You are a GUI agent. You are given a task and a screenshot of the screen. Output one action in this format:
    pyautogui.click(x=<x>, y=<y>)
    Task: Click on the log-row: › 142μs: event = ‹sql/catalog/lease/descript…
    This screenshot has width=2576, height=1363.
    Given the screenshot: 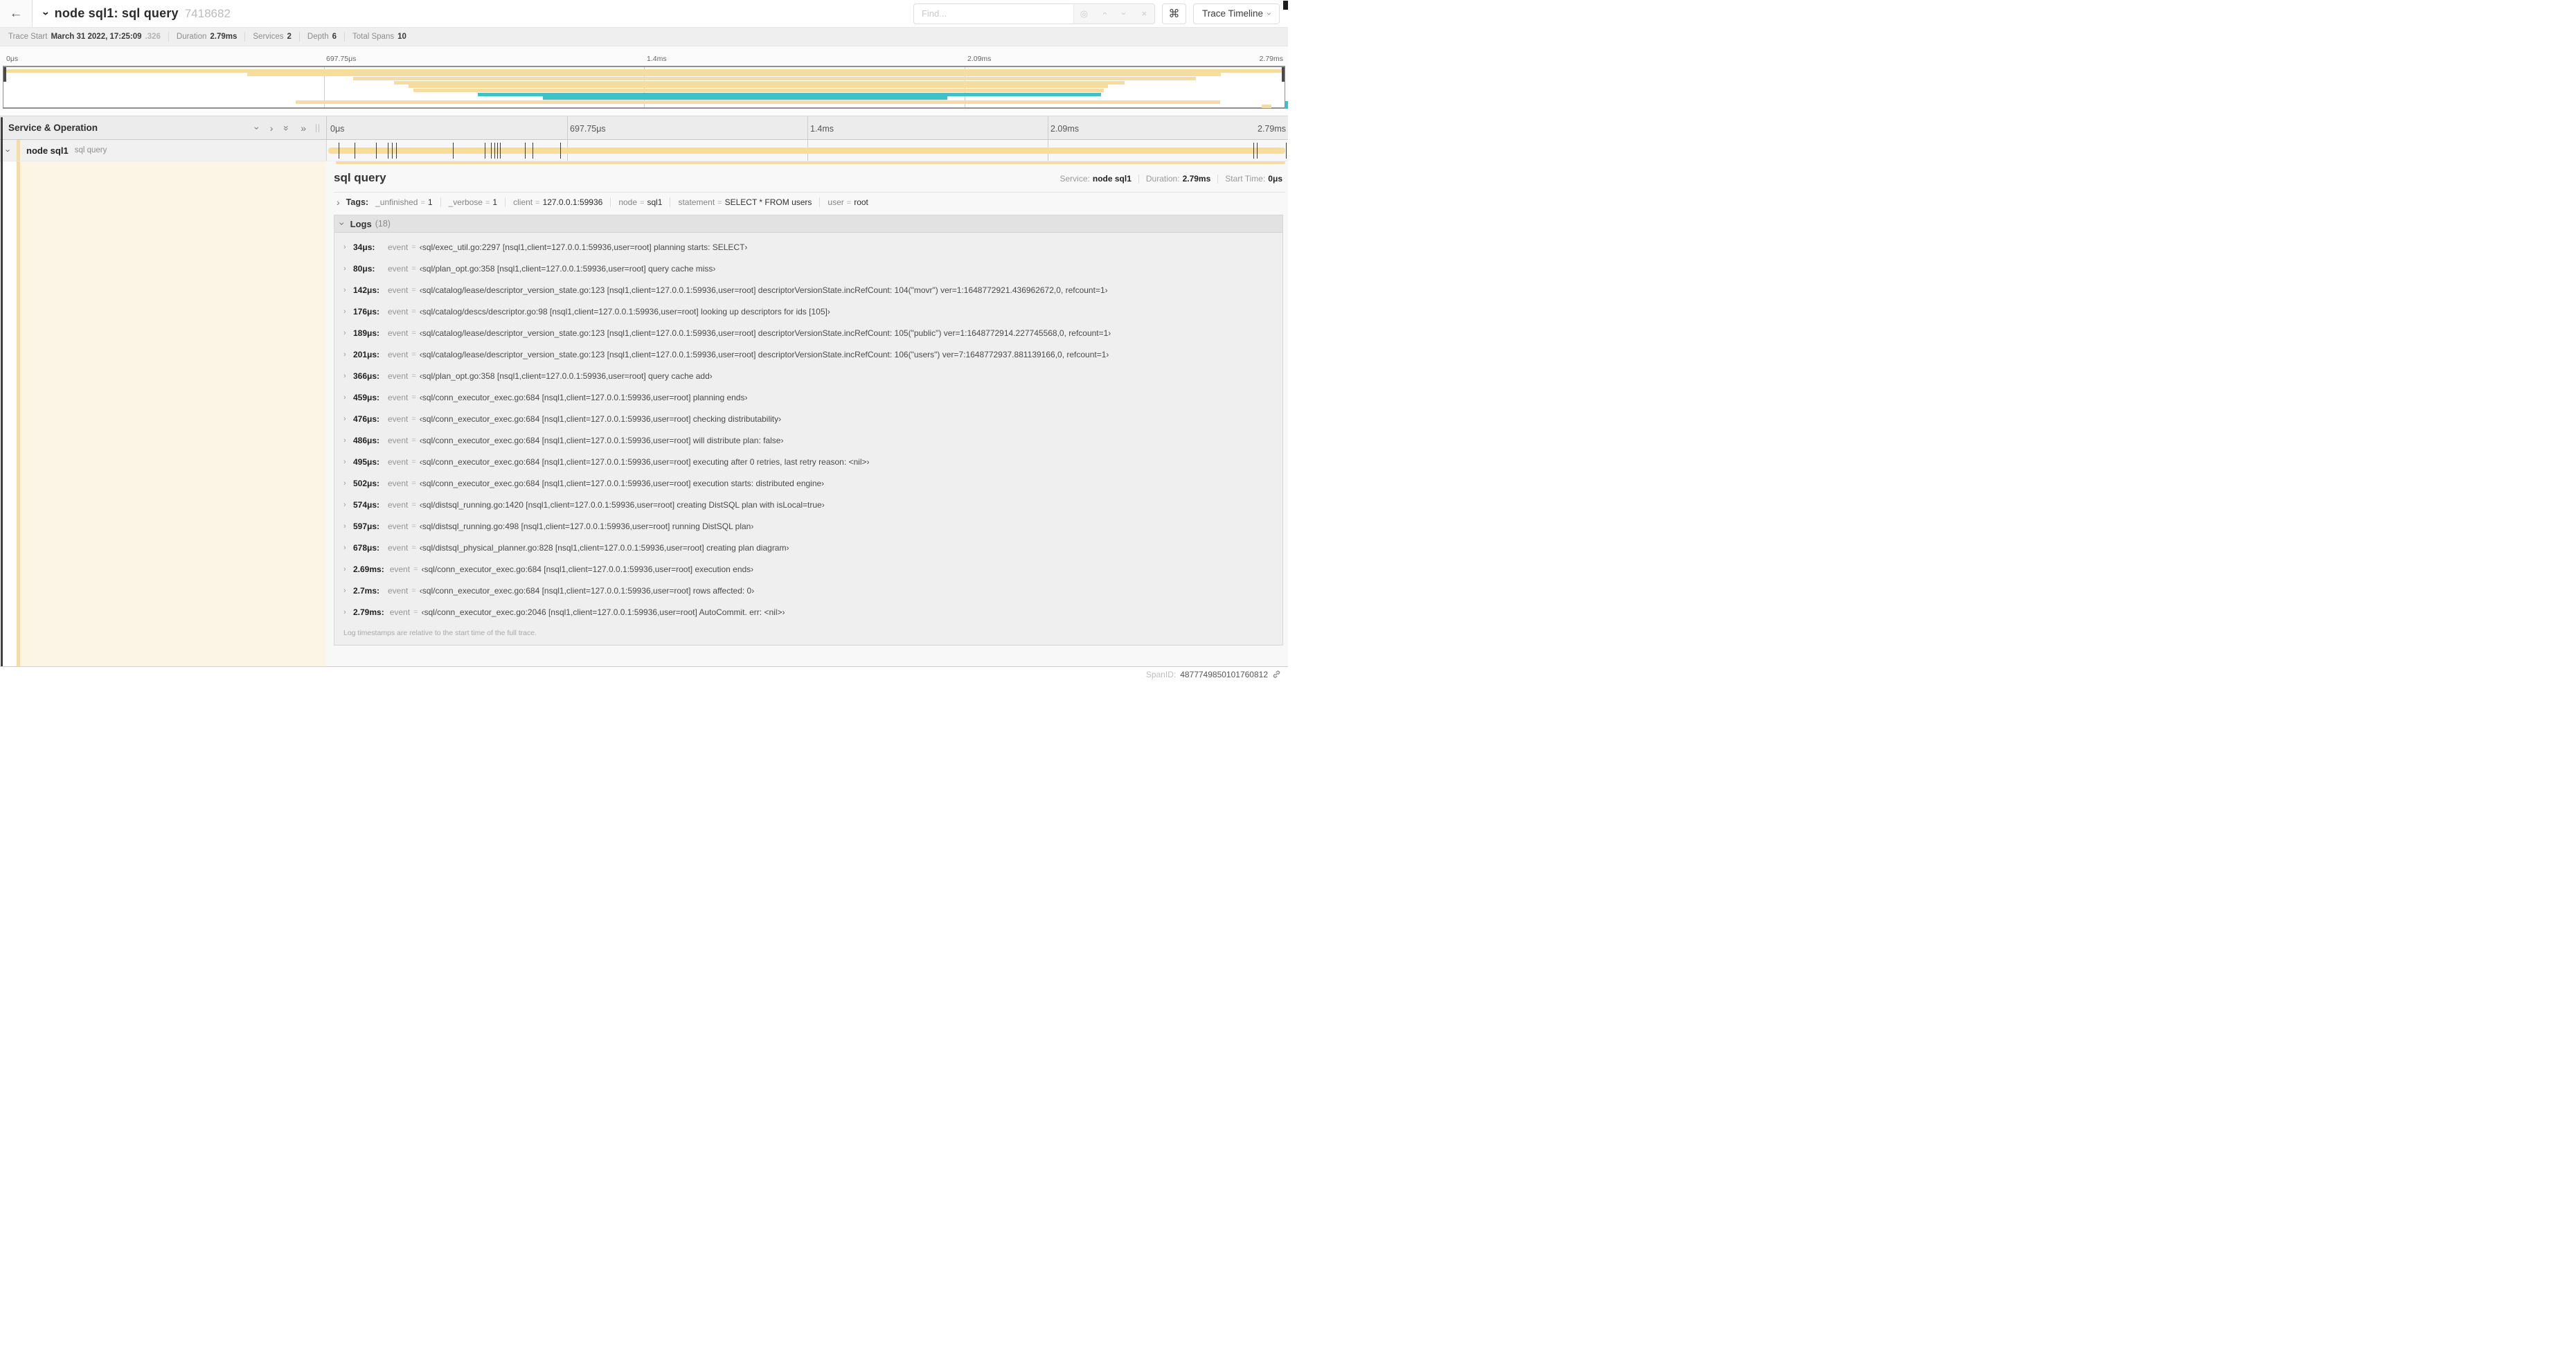 What is the action you would take?
    pyautogui.click(x=808, y=290)
    